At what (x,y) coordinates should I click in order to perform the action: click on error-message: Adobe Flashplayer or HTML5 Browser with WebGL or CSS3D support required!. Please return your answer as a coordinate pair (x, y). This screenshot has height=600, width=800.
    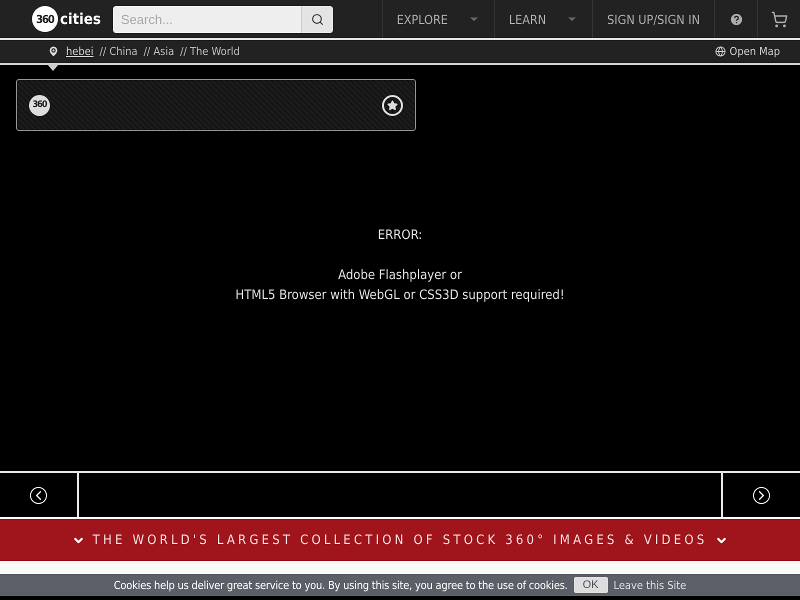
    Looking at the image, I should click on (400, 285).